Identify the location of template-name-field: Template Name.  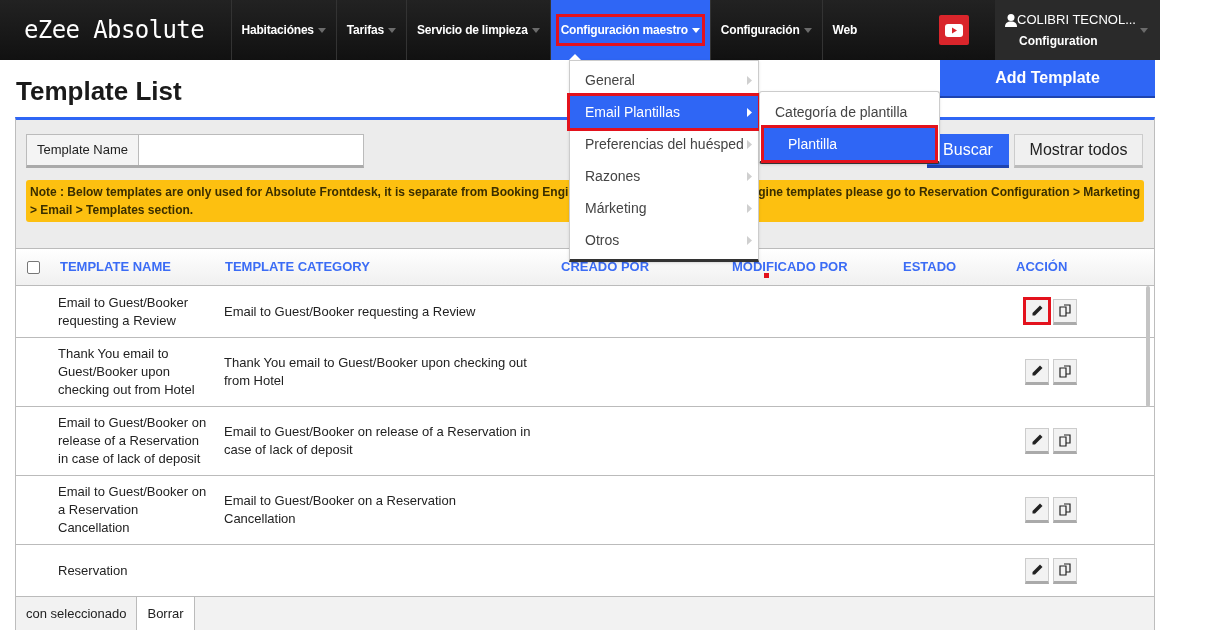
(195, 151).